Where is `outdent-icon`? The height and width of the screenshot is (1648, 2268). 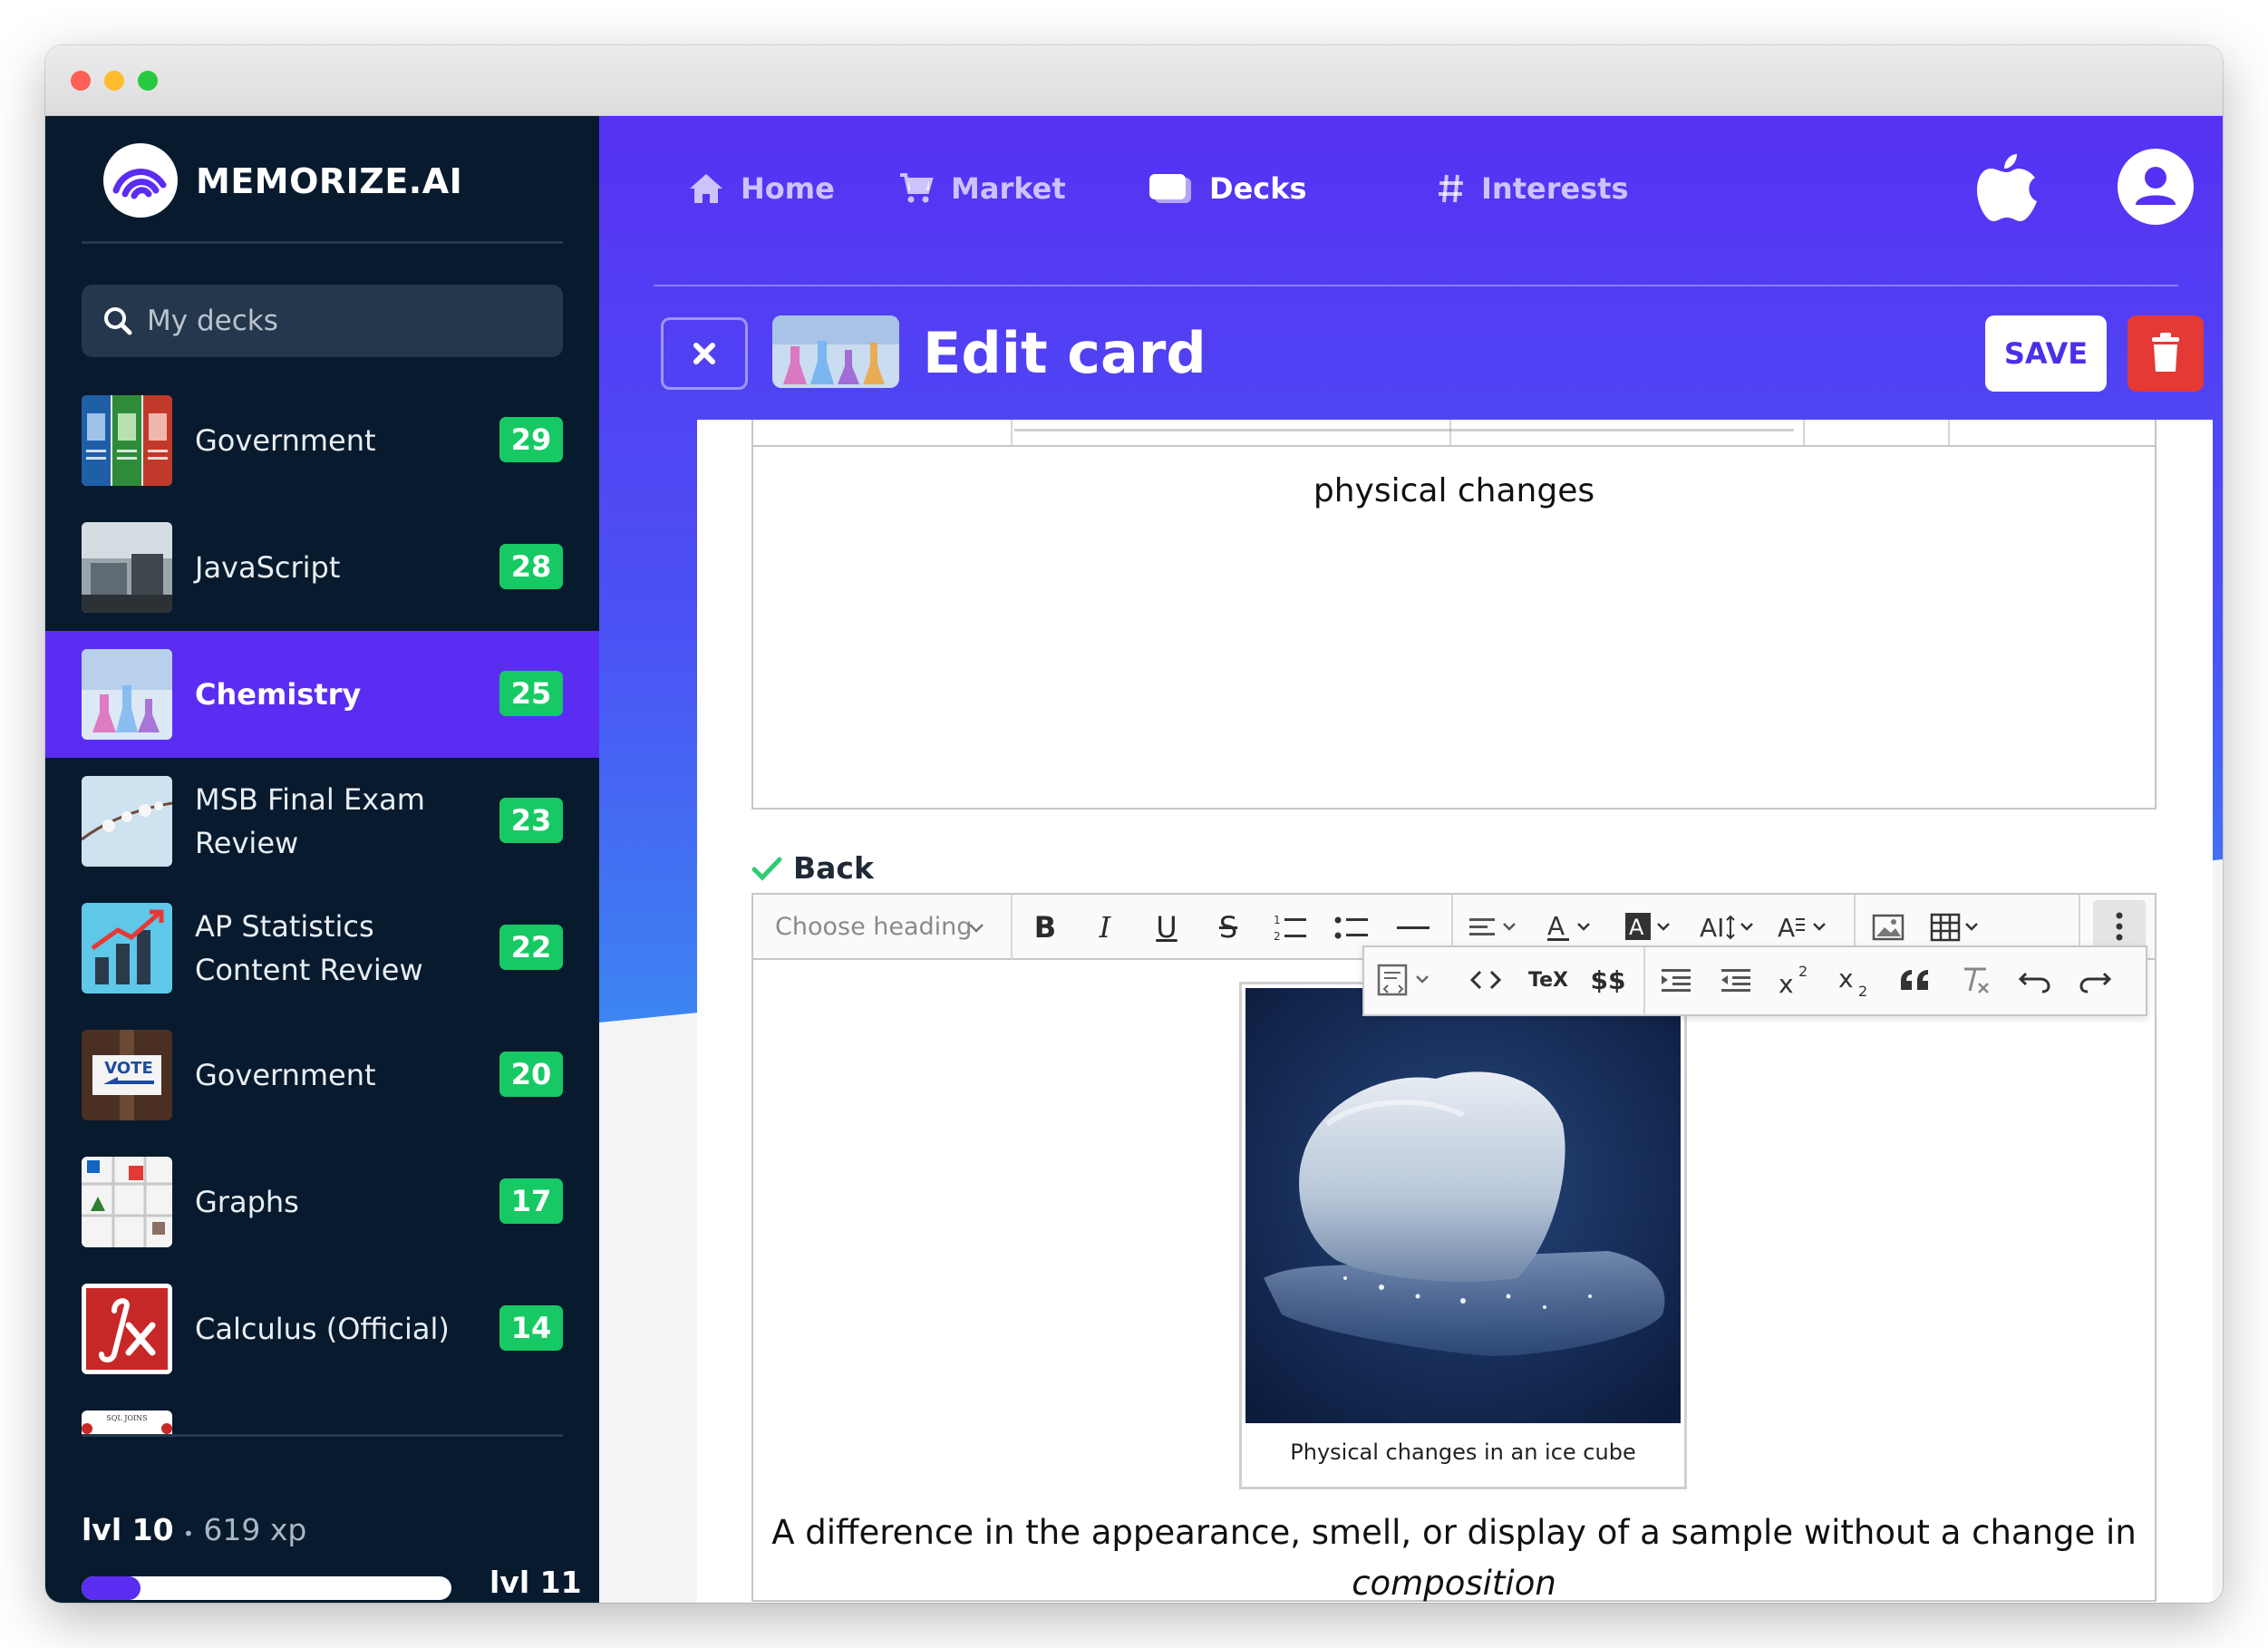
outdent-icon is located at coordinates (1736, 980).